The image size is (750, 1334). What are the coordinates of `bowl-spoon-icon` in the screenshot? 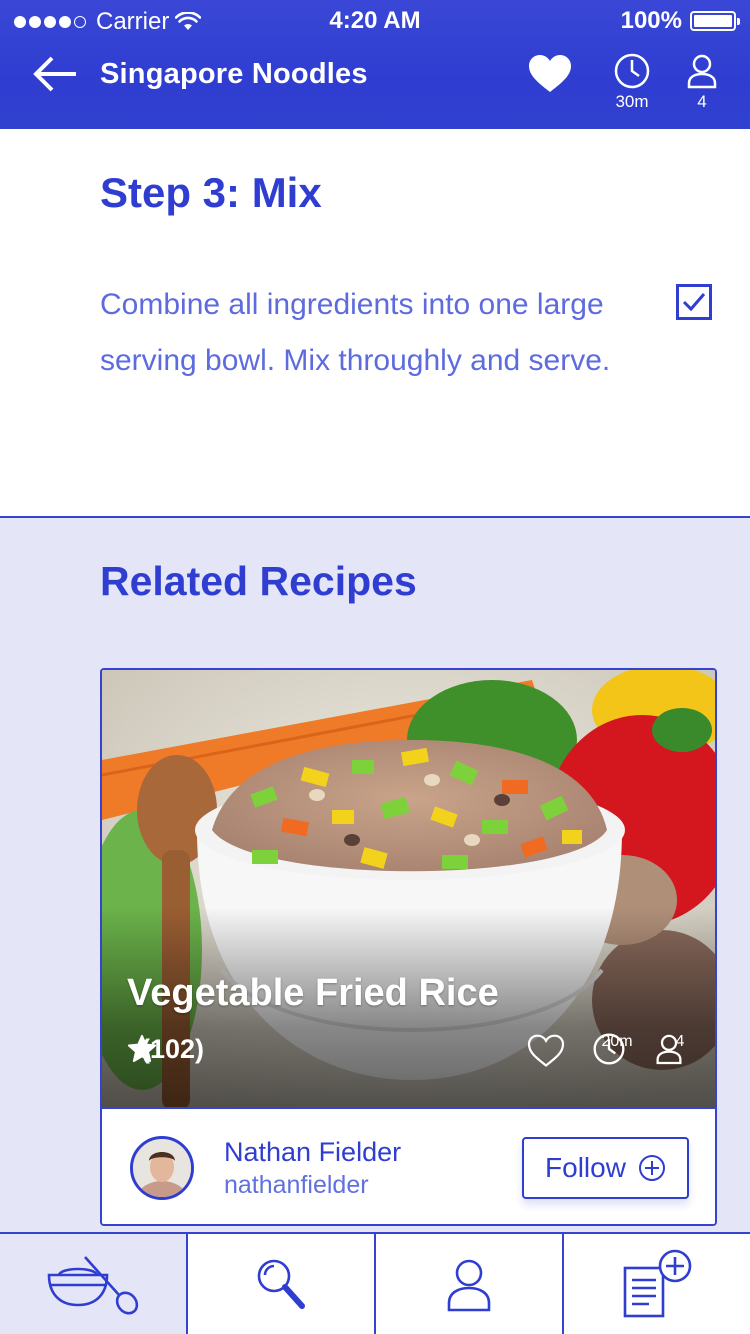 It's located at (93, 1285).